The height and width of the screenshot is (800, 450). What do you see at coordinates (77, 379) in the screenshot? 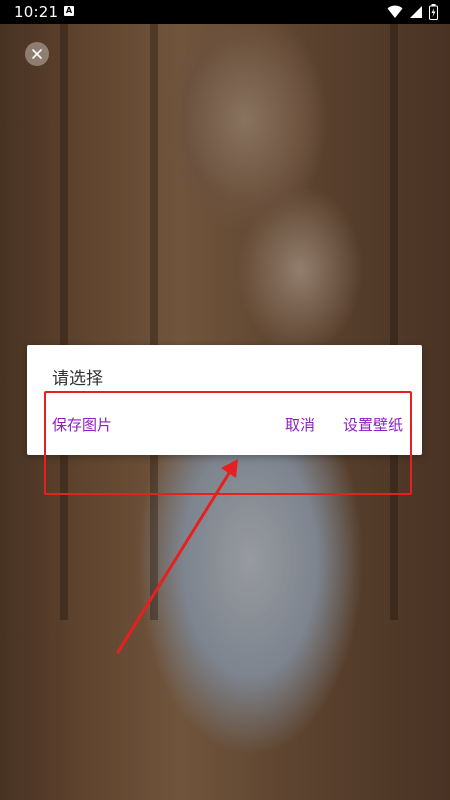
I see `dialog-title: 请选择` at bounding box center [77, 379].